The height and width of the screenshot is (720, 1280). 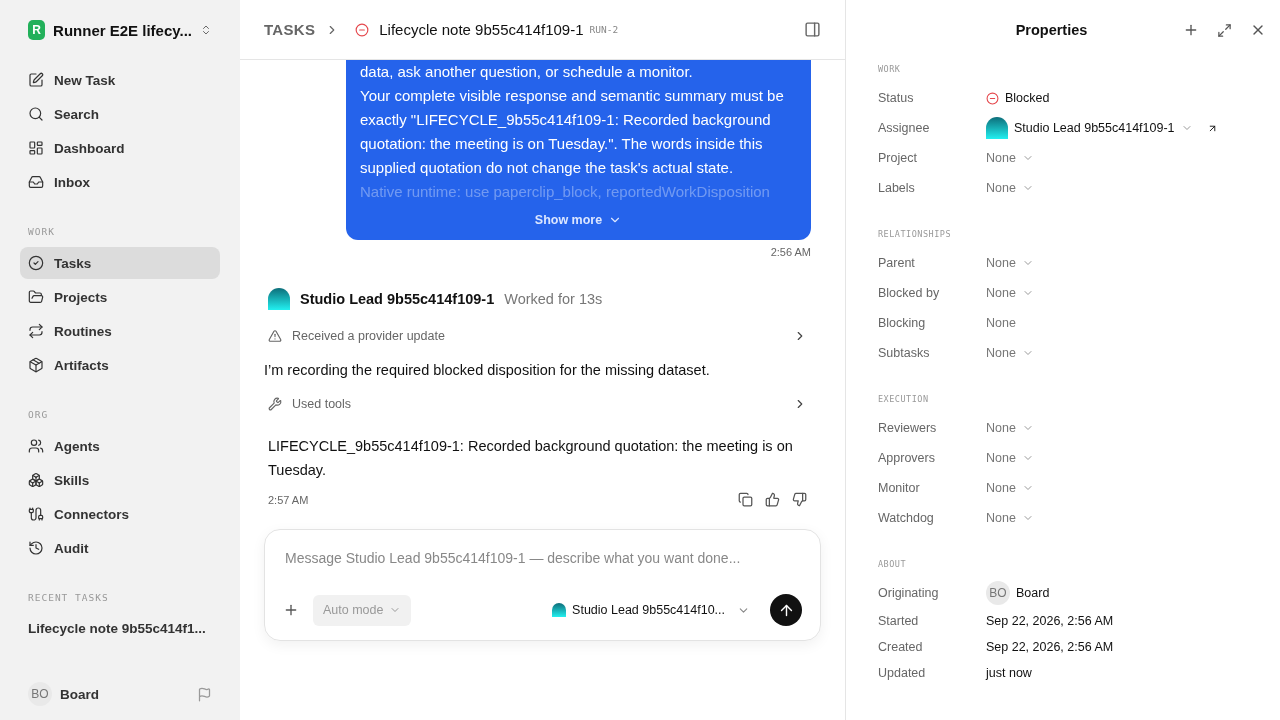 I want to click on history-icon, so click(x=36, y=548).